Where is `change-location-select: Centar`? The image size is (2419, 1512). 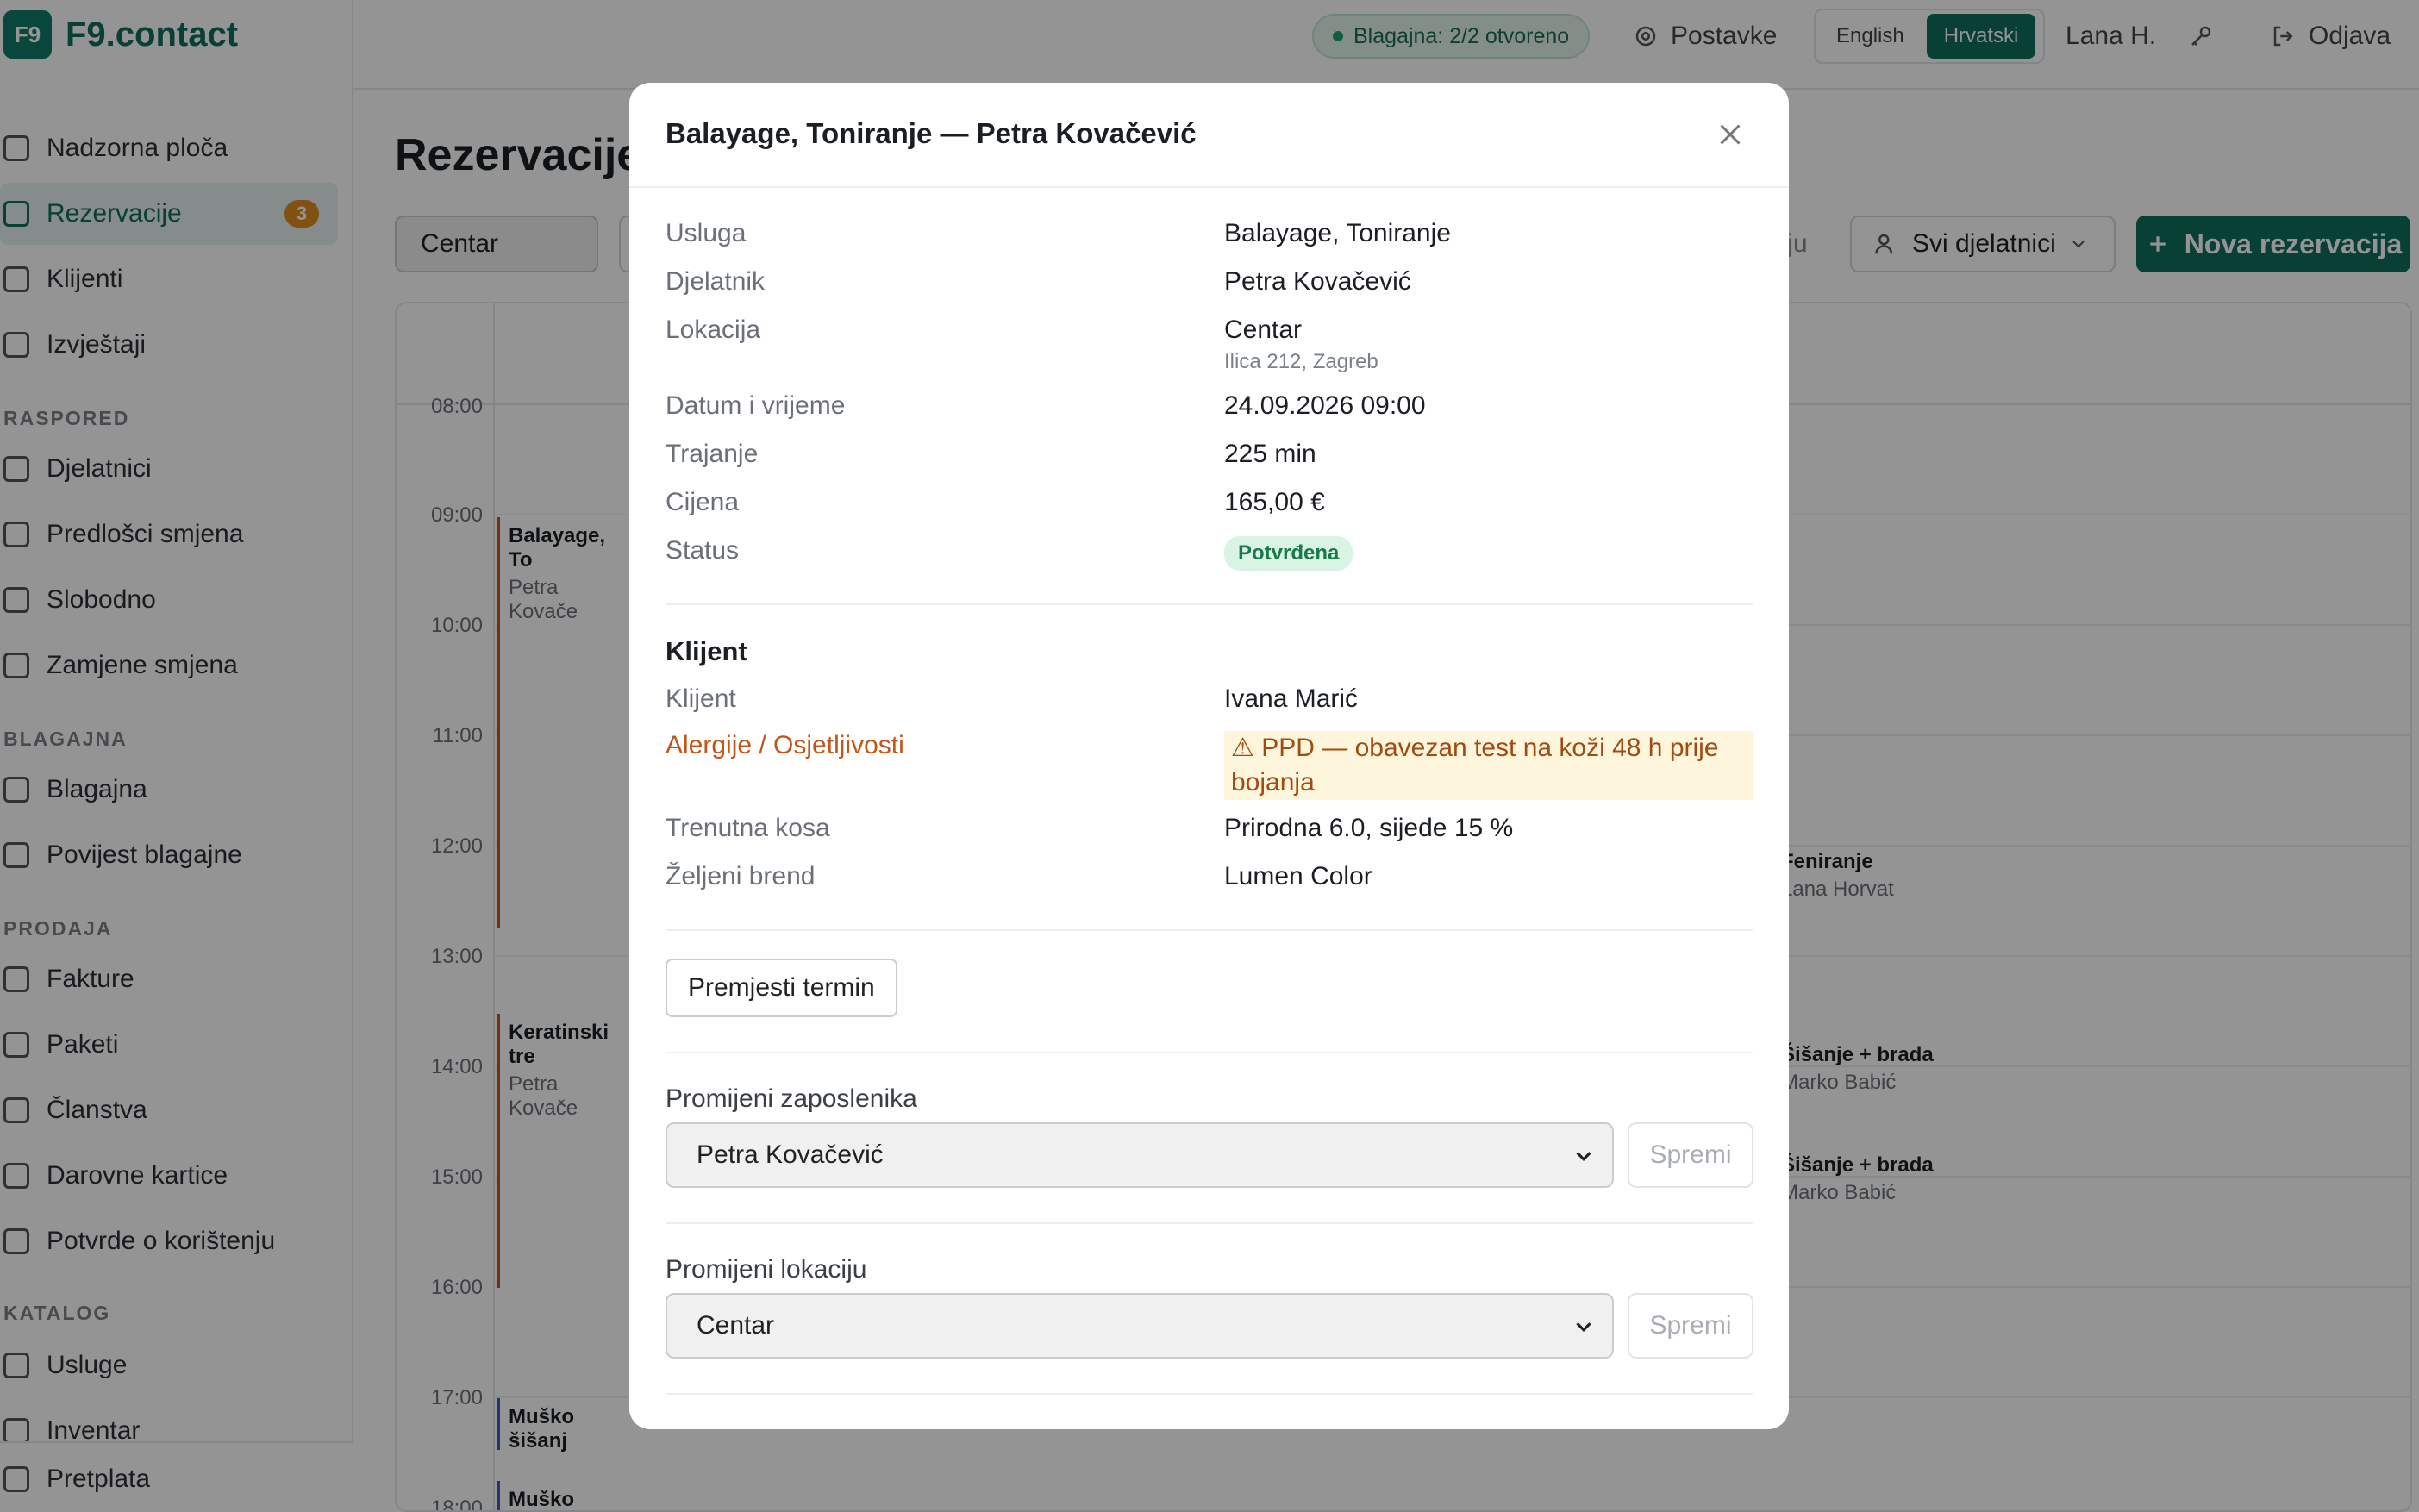
change-location-select: Centar is located at coordinates (1140, 1326).